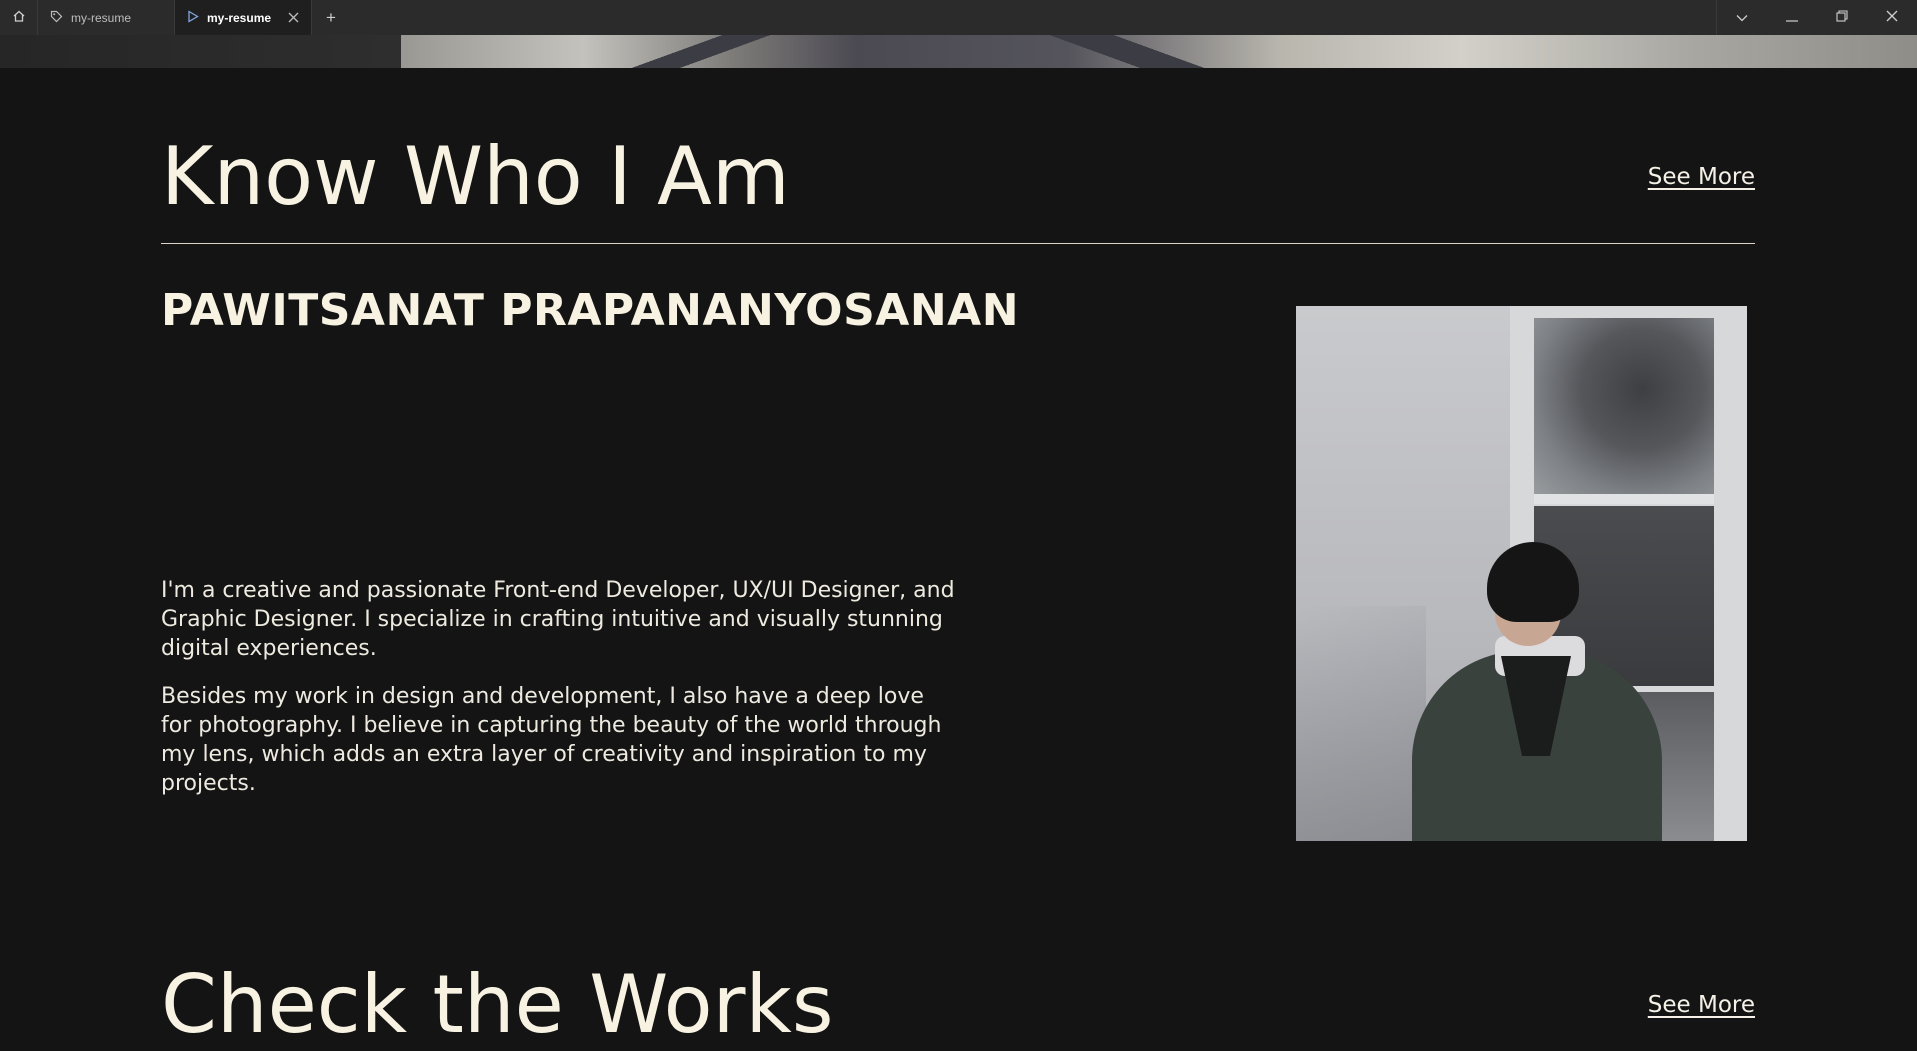 The image size is (1917, 1051). I want to click on minimize-icon, so click(1792, 18).